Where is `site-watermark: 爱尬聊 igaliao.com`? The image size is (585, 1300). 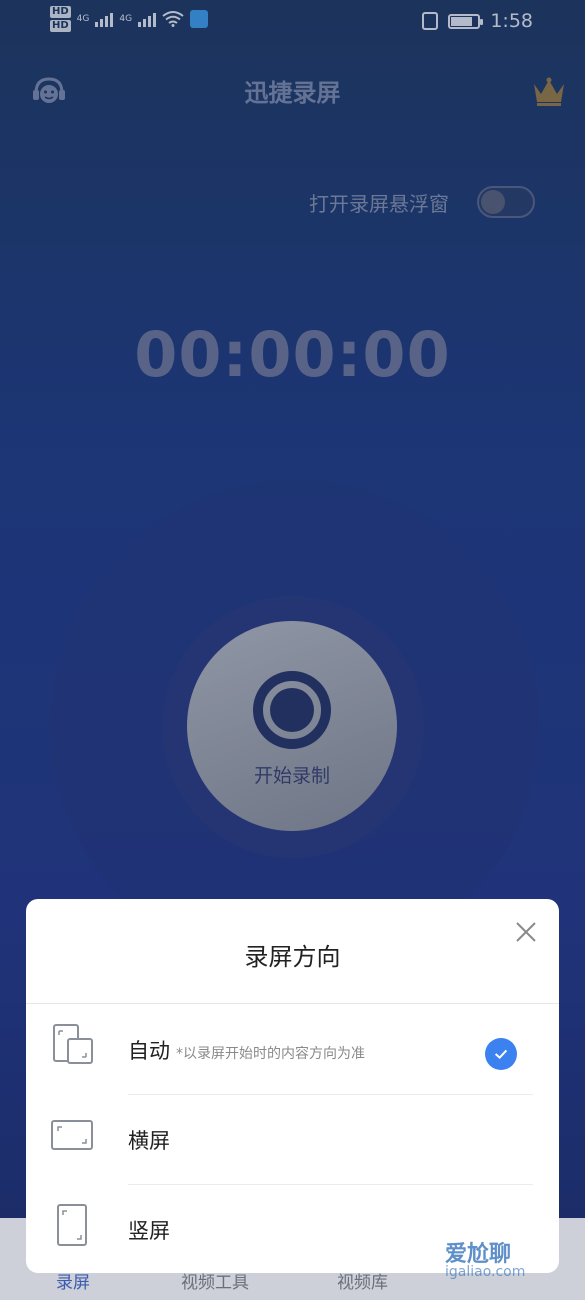
site-watermark: 爱尬聊 igaliao.com is located at coordinates (500, 1260).